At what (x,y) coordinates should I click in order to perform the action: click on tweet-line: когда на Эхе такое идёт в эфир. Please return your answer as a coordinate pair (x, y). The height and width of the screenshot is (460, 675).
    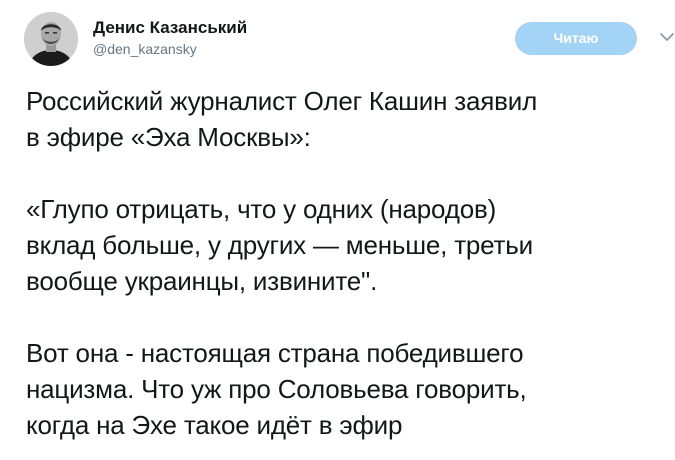
    Looking at the image, I should click on (214, 425).